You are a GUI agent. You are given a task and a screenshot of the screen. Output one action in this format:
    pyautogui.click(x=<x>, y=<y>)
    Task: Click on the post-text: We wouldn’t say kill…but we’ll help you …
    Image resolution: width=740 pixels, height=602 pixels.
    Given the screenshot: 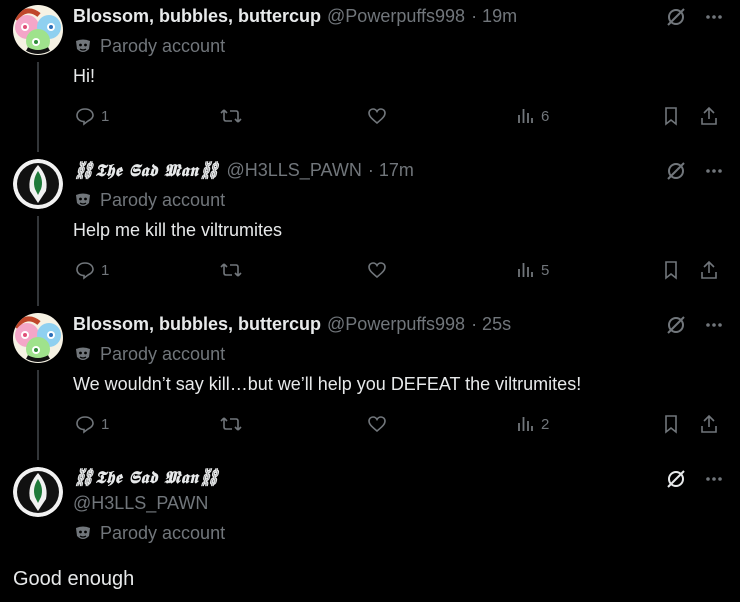 What is the action you would take?
    pyautogui.click(x=327, y=384)
    